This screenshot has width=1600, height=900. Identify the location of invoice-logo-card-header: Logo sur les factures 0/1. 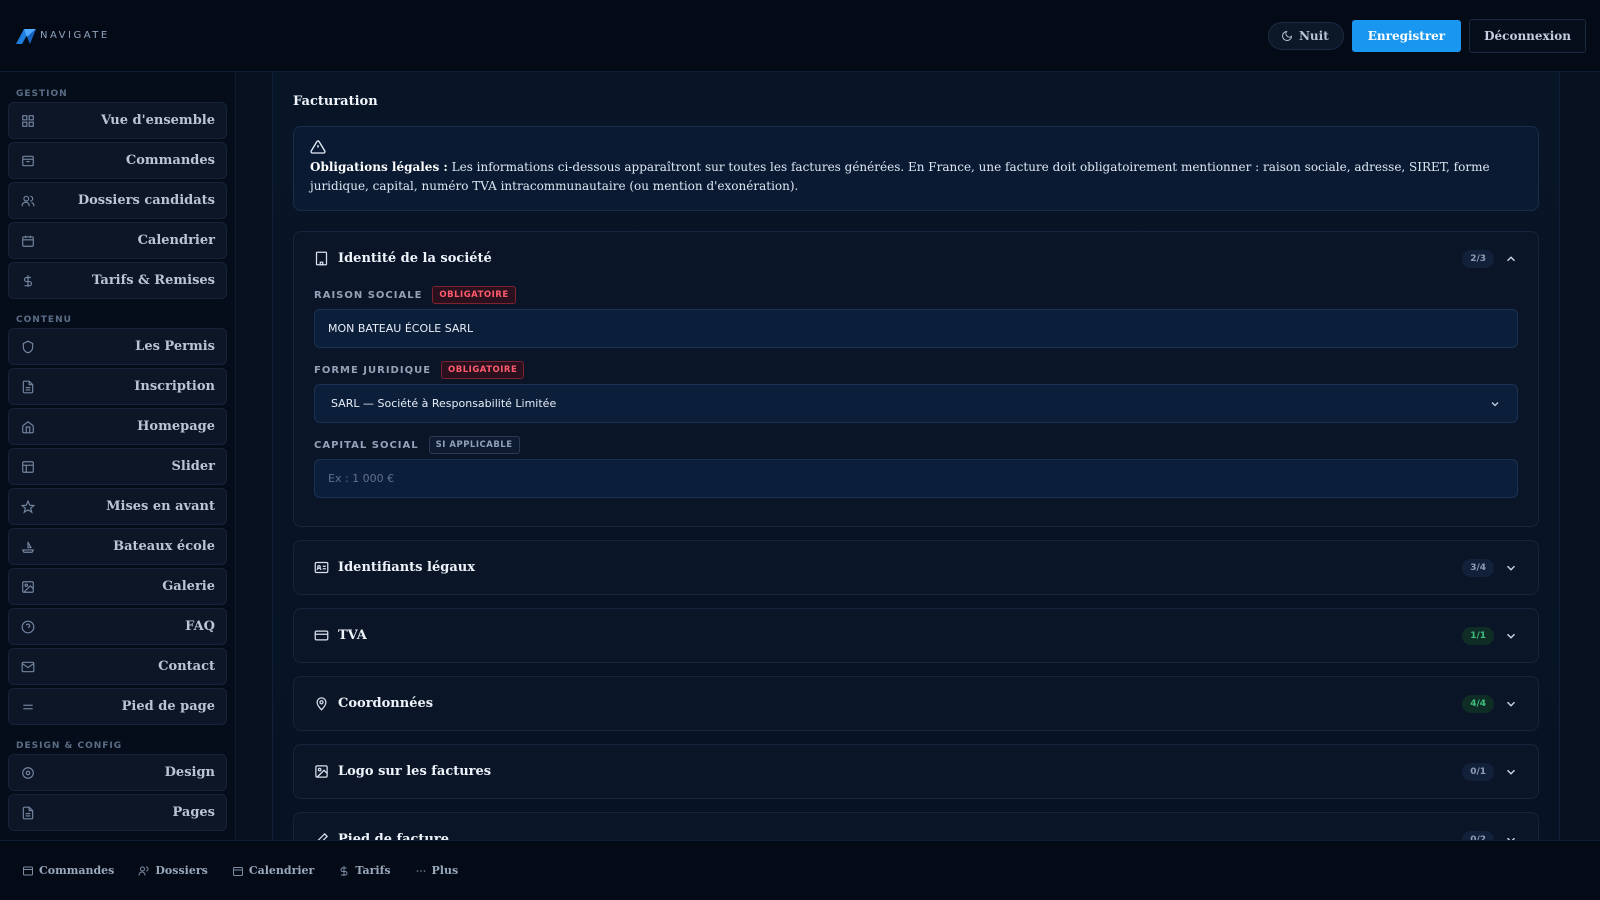
(916, 771).